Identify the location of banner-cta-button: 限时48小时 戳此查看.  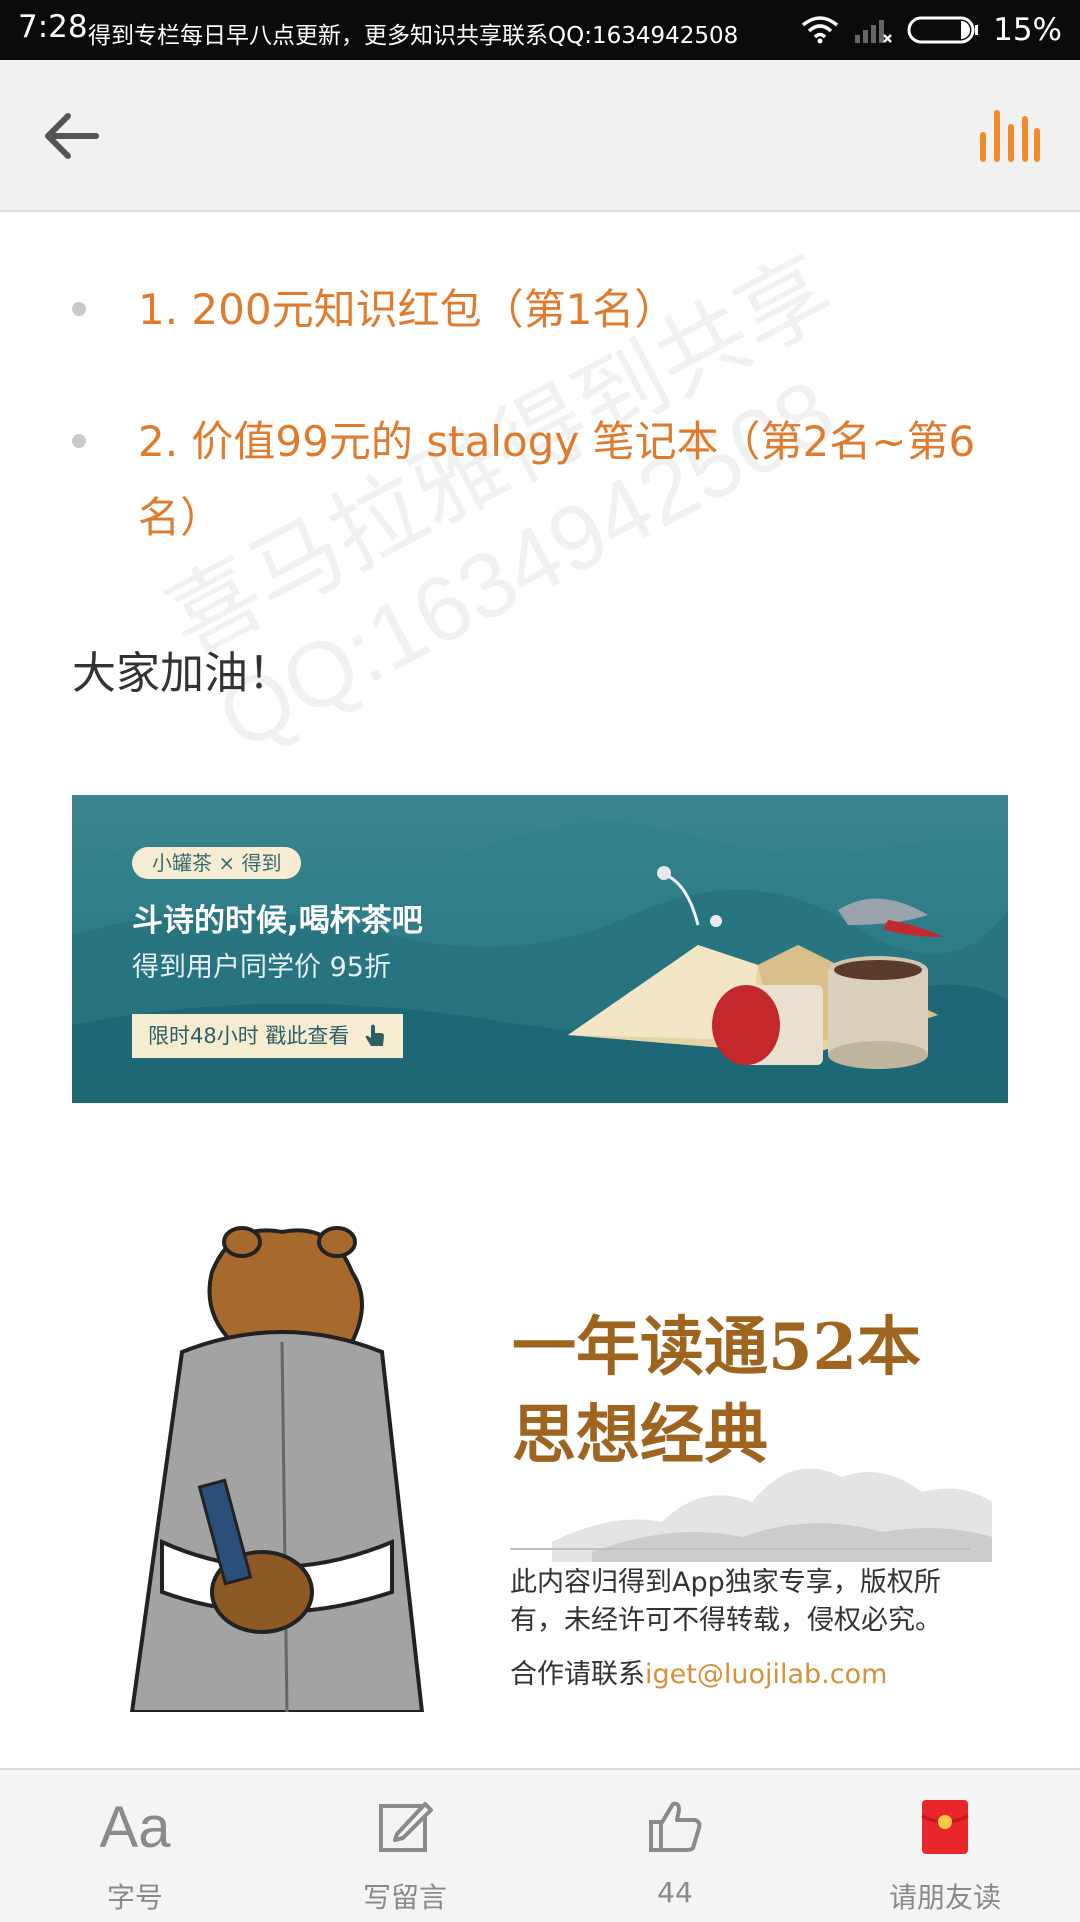
(268, 1036).